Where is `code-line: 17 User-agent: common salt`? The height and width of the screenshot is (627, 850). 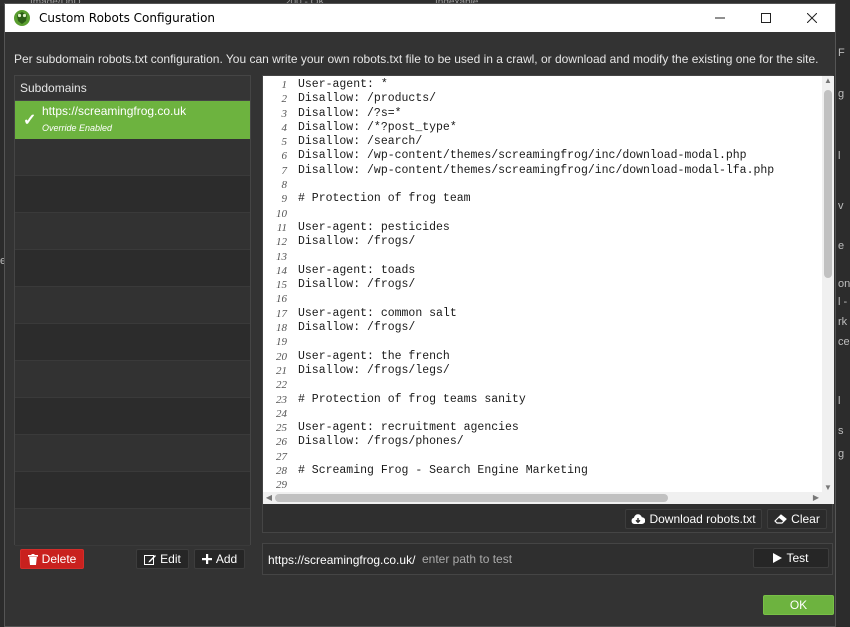 code-line: 17 User-agent: common salt is located at coordinates (518, 314).